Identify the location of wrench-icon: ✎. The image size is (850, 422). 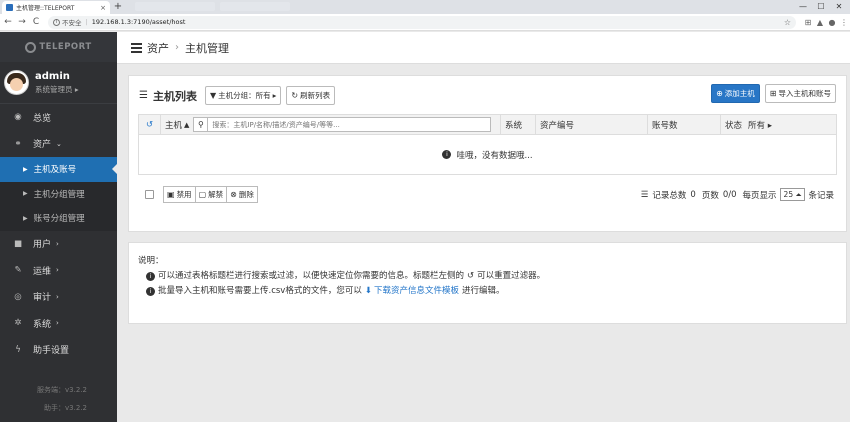
(18, 270).